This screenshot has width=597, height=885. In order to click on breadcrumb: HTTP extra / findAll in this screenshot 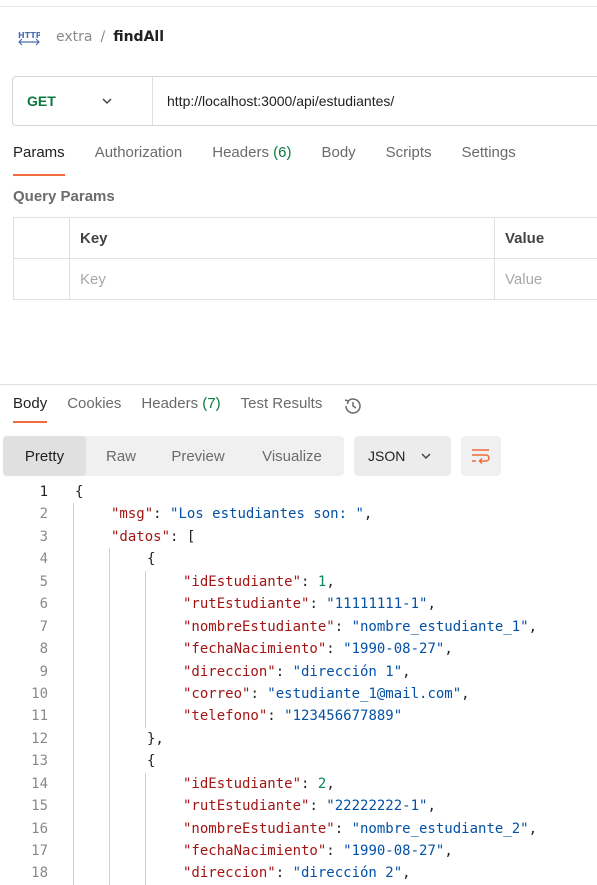, I will do `click(91, 37)`.